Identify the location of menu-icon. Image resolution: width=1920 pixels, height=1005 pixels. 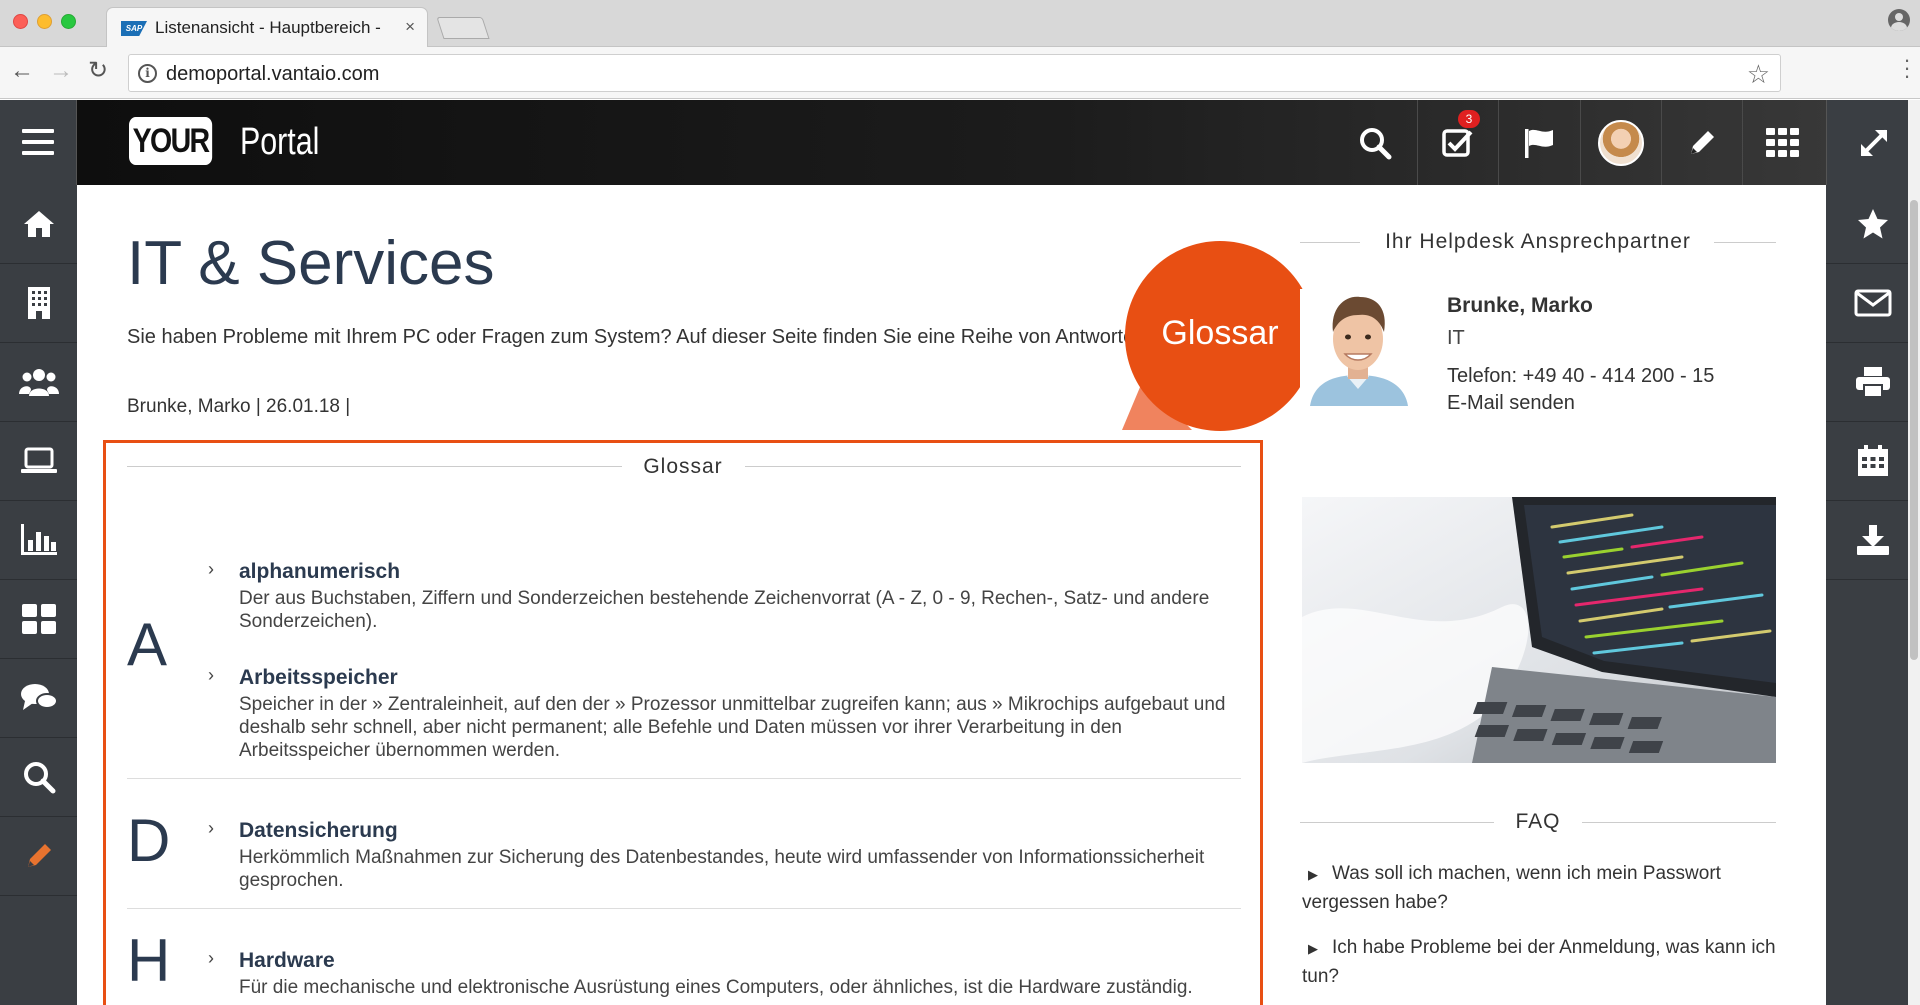
(38, 142).